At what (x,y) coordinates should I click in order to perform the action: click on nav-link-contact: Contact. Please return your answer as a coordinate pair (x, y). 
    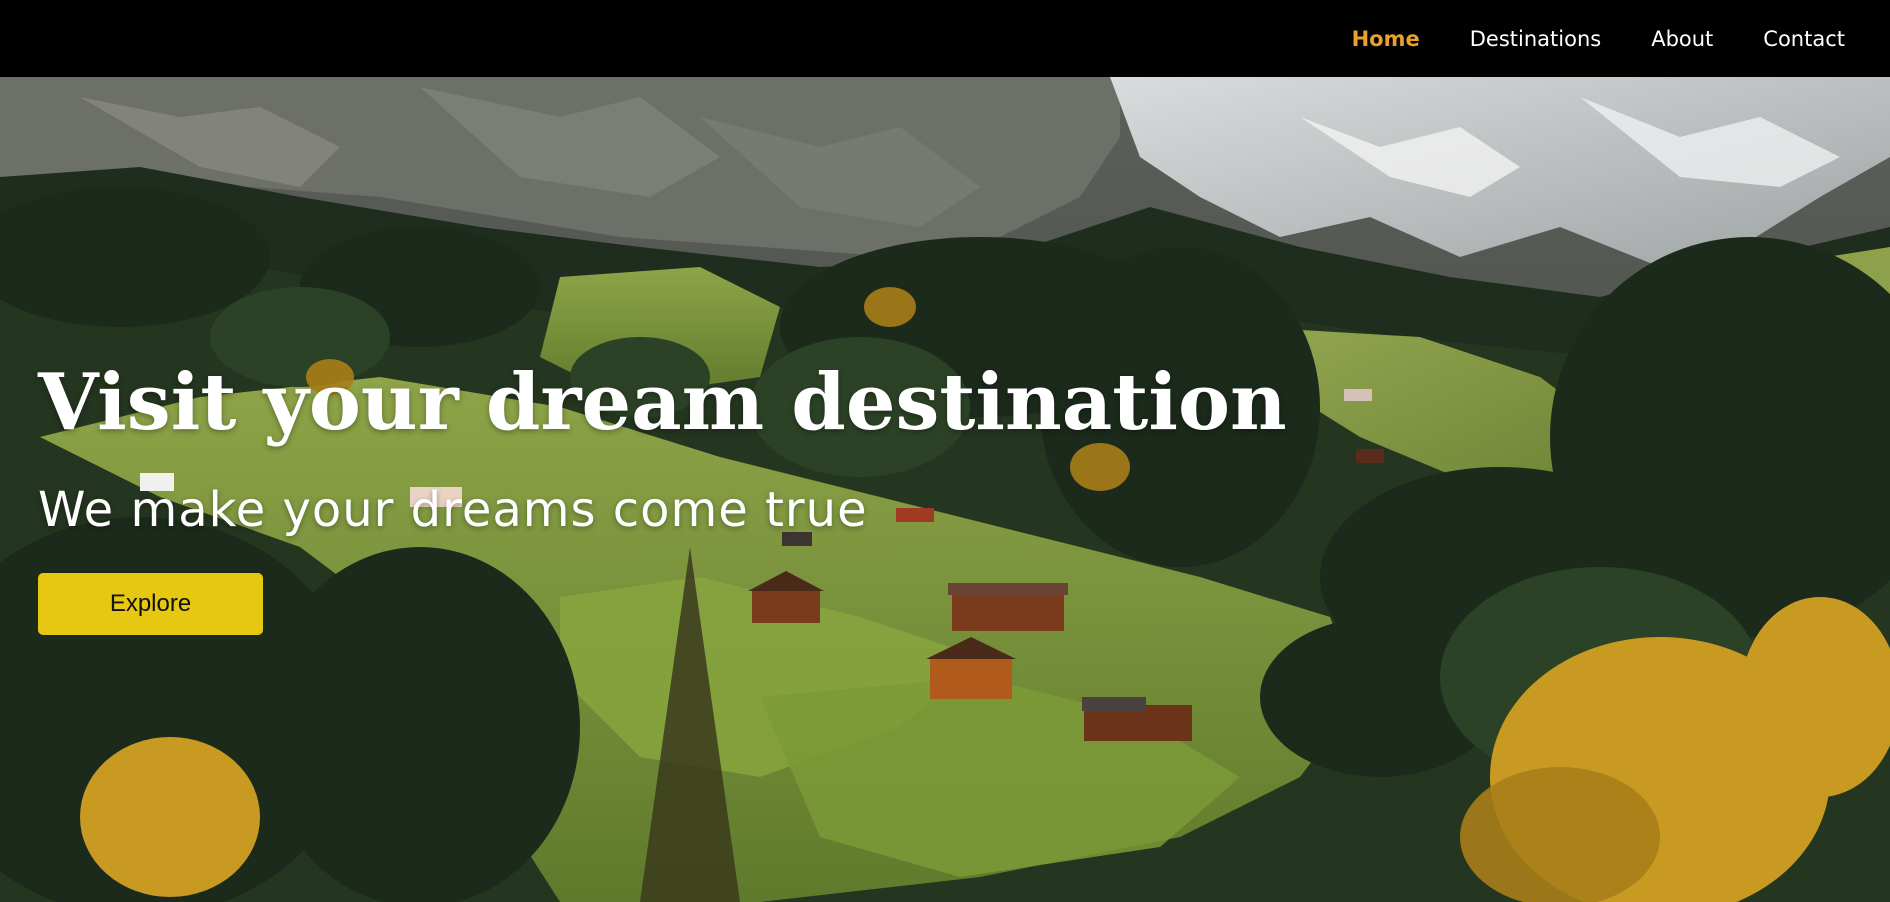
    Looking at the image, I should click on (1804, 39).